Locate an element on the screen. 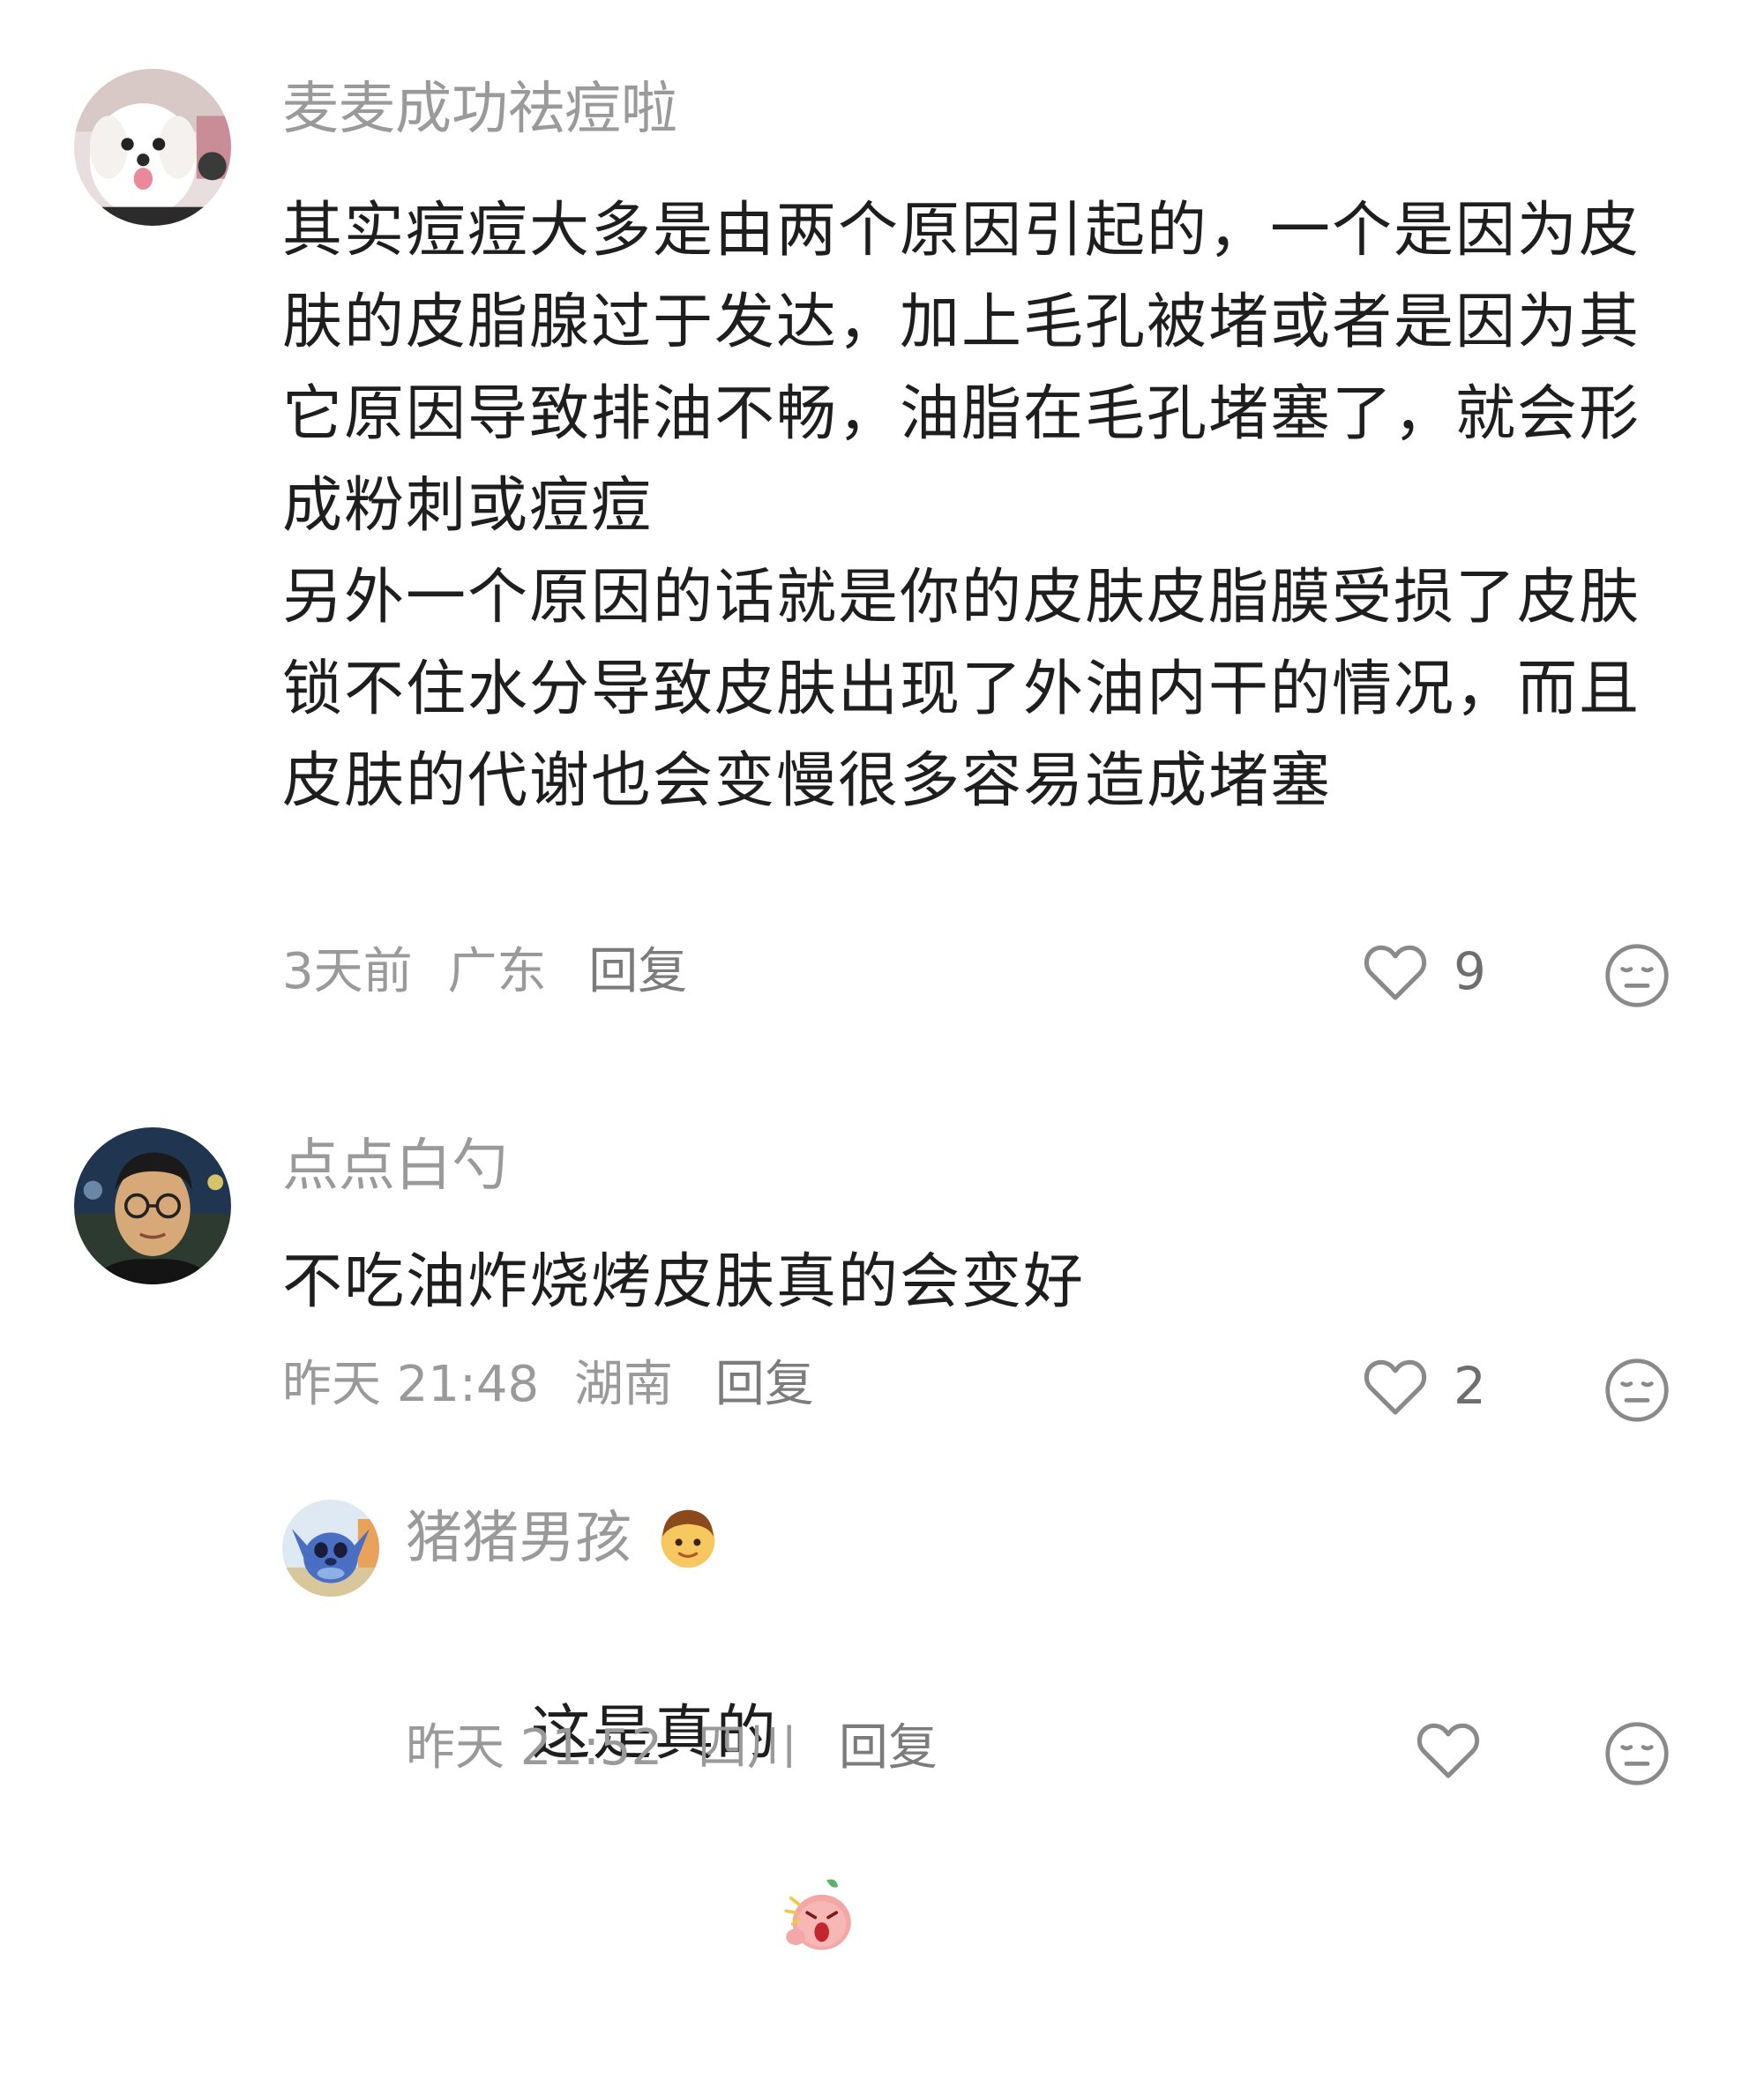 The image size is (1764, 2073). comment-meta: 3天前 广东 回复 is located at coordinates (485, 972).